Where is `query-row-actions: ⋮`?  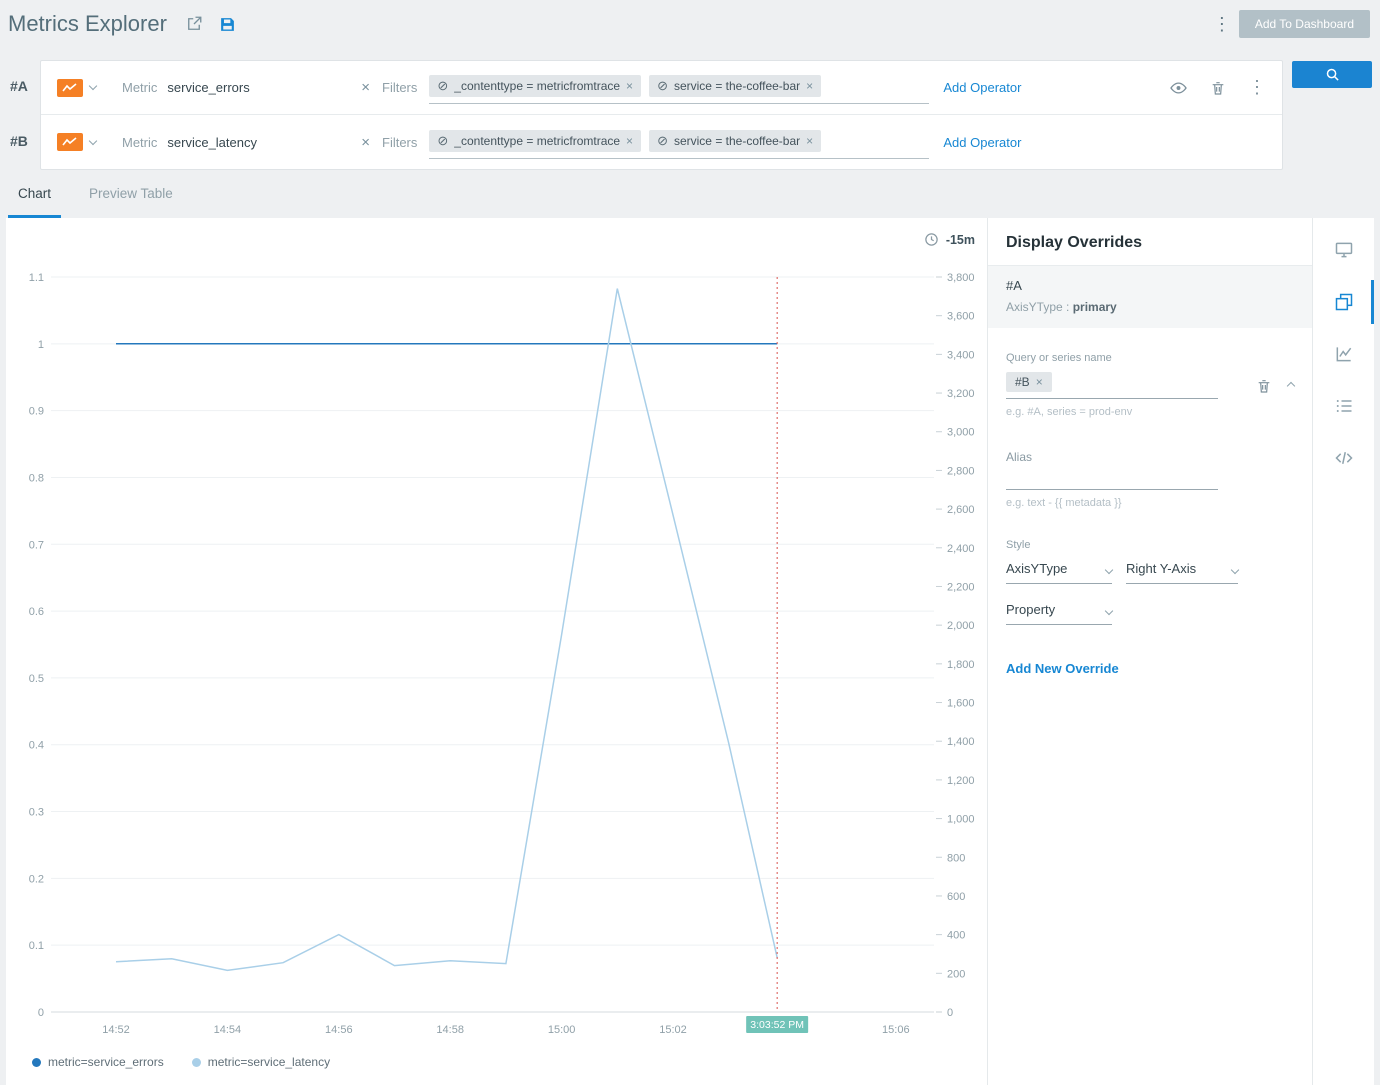
query-row-actions: ⋮ is located at coordinates (1217, 87).